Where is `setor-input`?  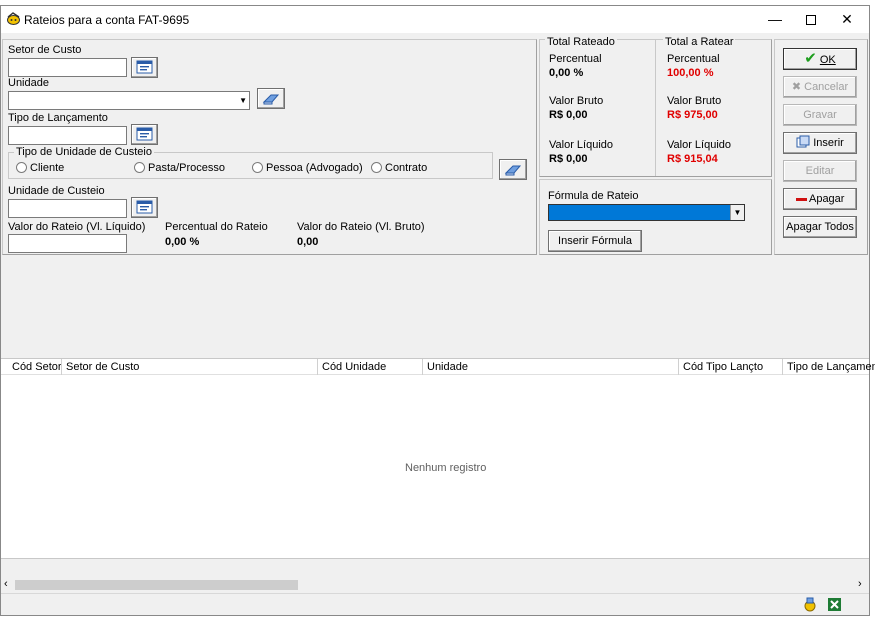 setor-input is located at coordinates (67, 67).